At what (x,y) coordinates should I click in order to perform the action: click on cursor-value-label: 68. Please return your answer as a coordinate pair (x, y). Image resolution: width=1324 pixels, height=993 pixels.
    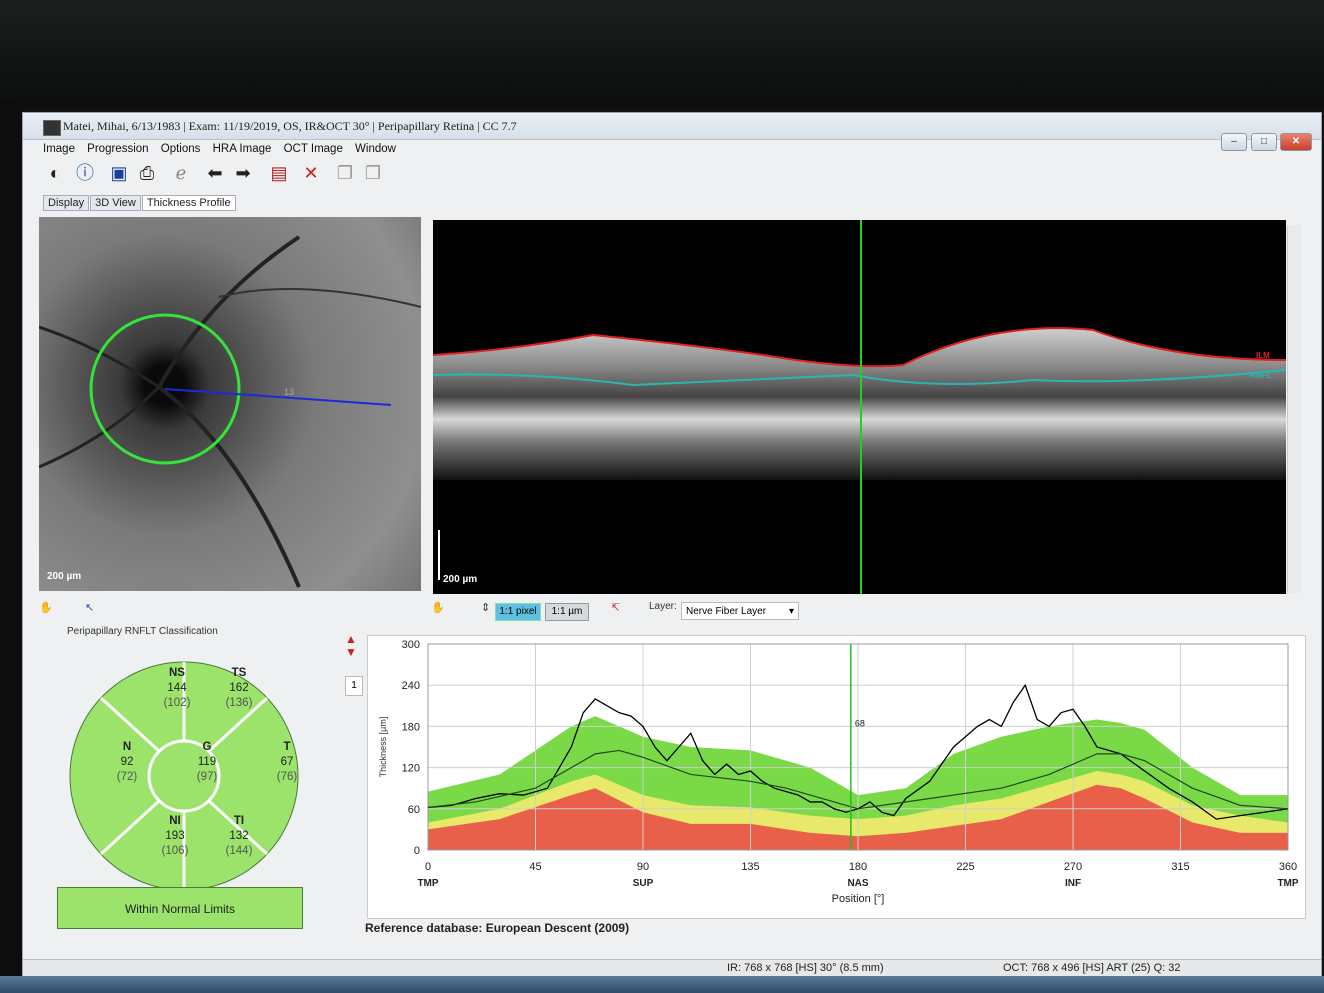
    Looking at the image, I should click on (860, 723).